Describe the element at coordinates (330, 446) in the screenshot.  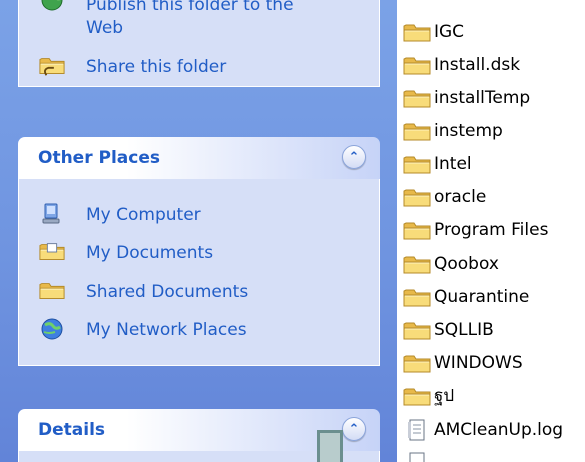
I see `drag-handle` at that location.